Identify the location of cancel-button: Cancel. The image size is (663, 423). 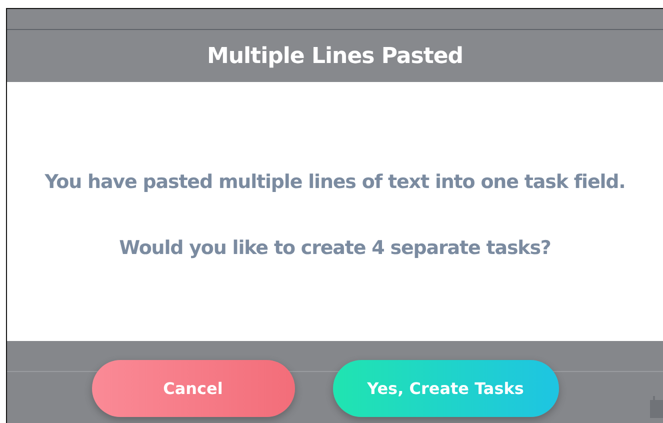
(193, 388).